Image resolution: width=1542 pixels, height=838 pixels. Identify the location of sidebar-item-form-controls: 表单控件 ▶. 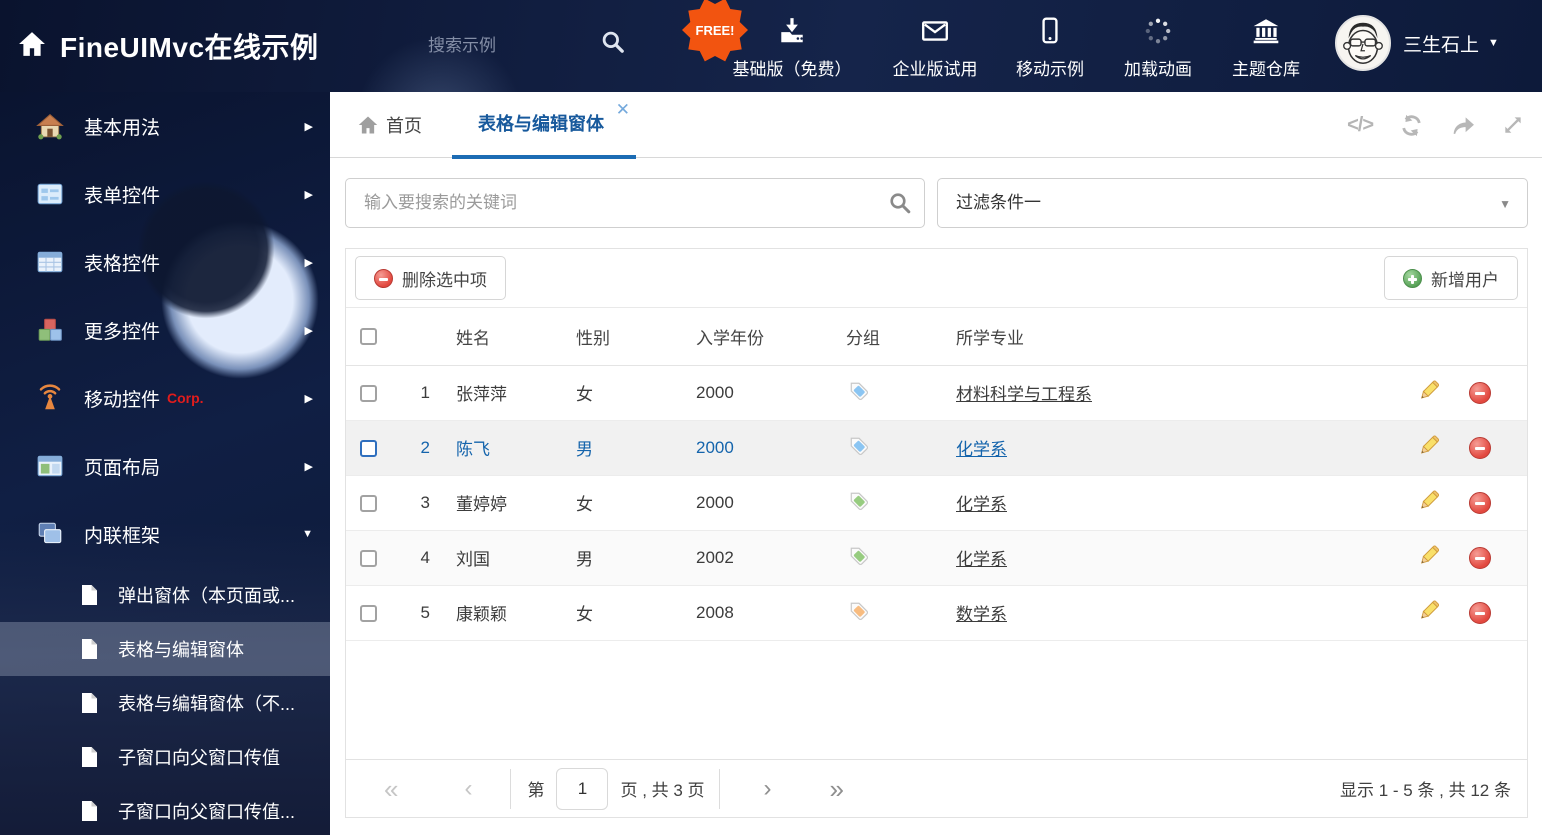
(165, 194).